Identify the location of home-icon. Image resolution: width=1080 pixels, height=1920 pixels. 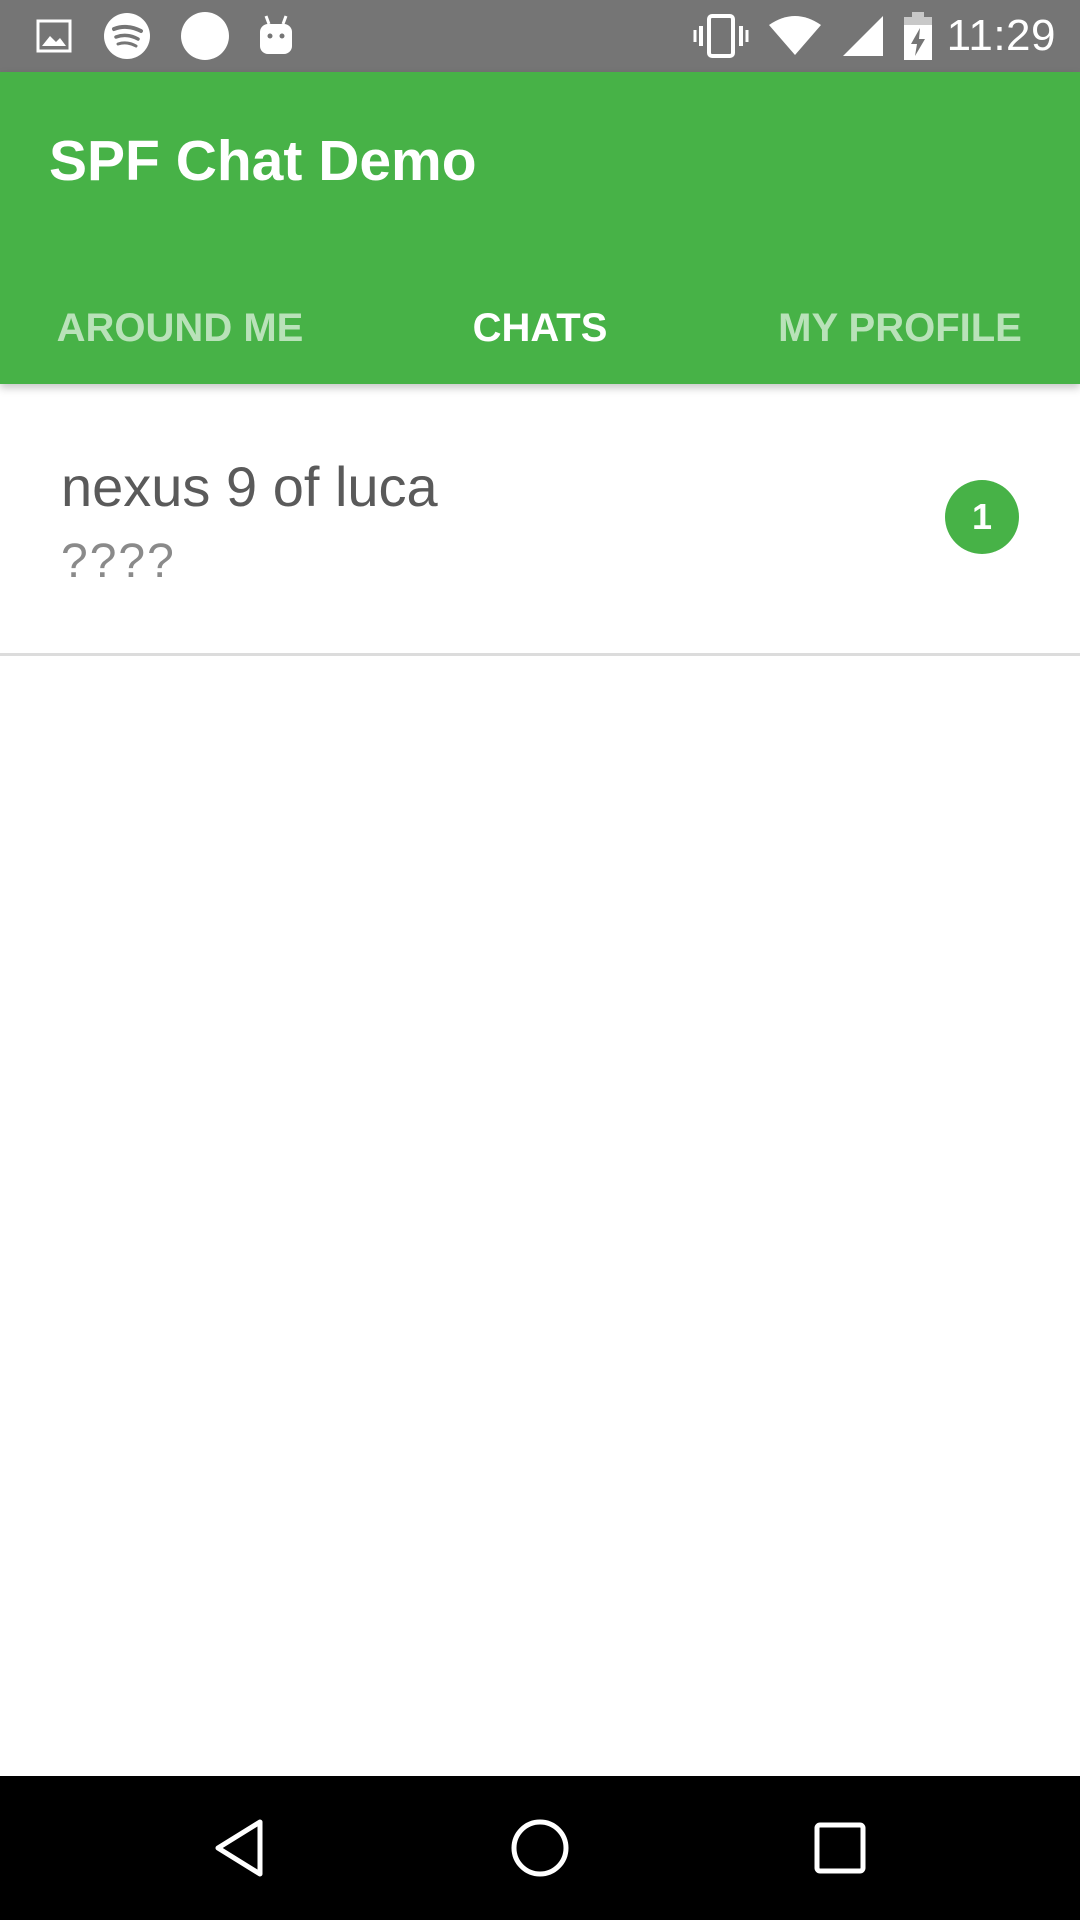
(540, 1848).